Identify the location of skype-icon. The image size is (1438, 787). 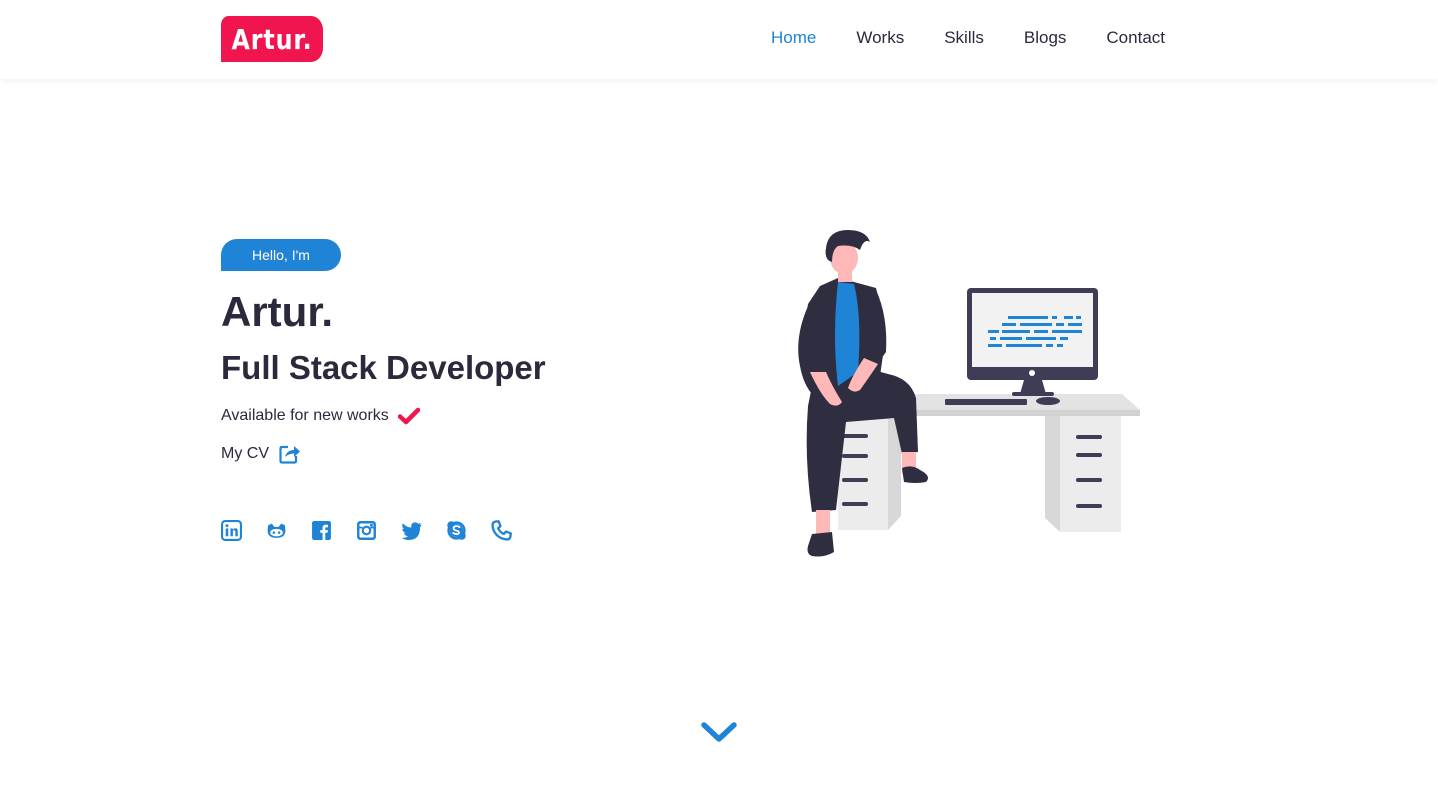
(456, 530).